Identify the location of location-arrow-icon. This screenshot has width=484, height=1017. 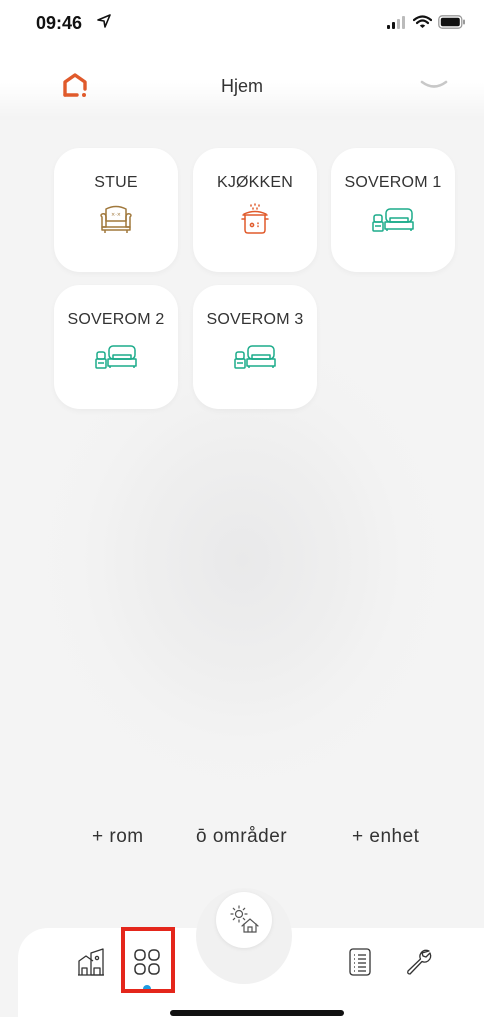
(104, 23).